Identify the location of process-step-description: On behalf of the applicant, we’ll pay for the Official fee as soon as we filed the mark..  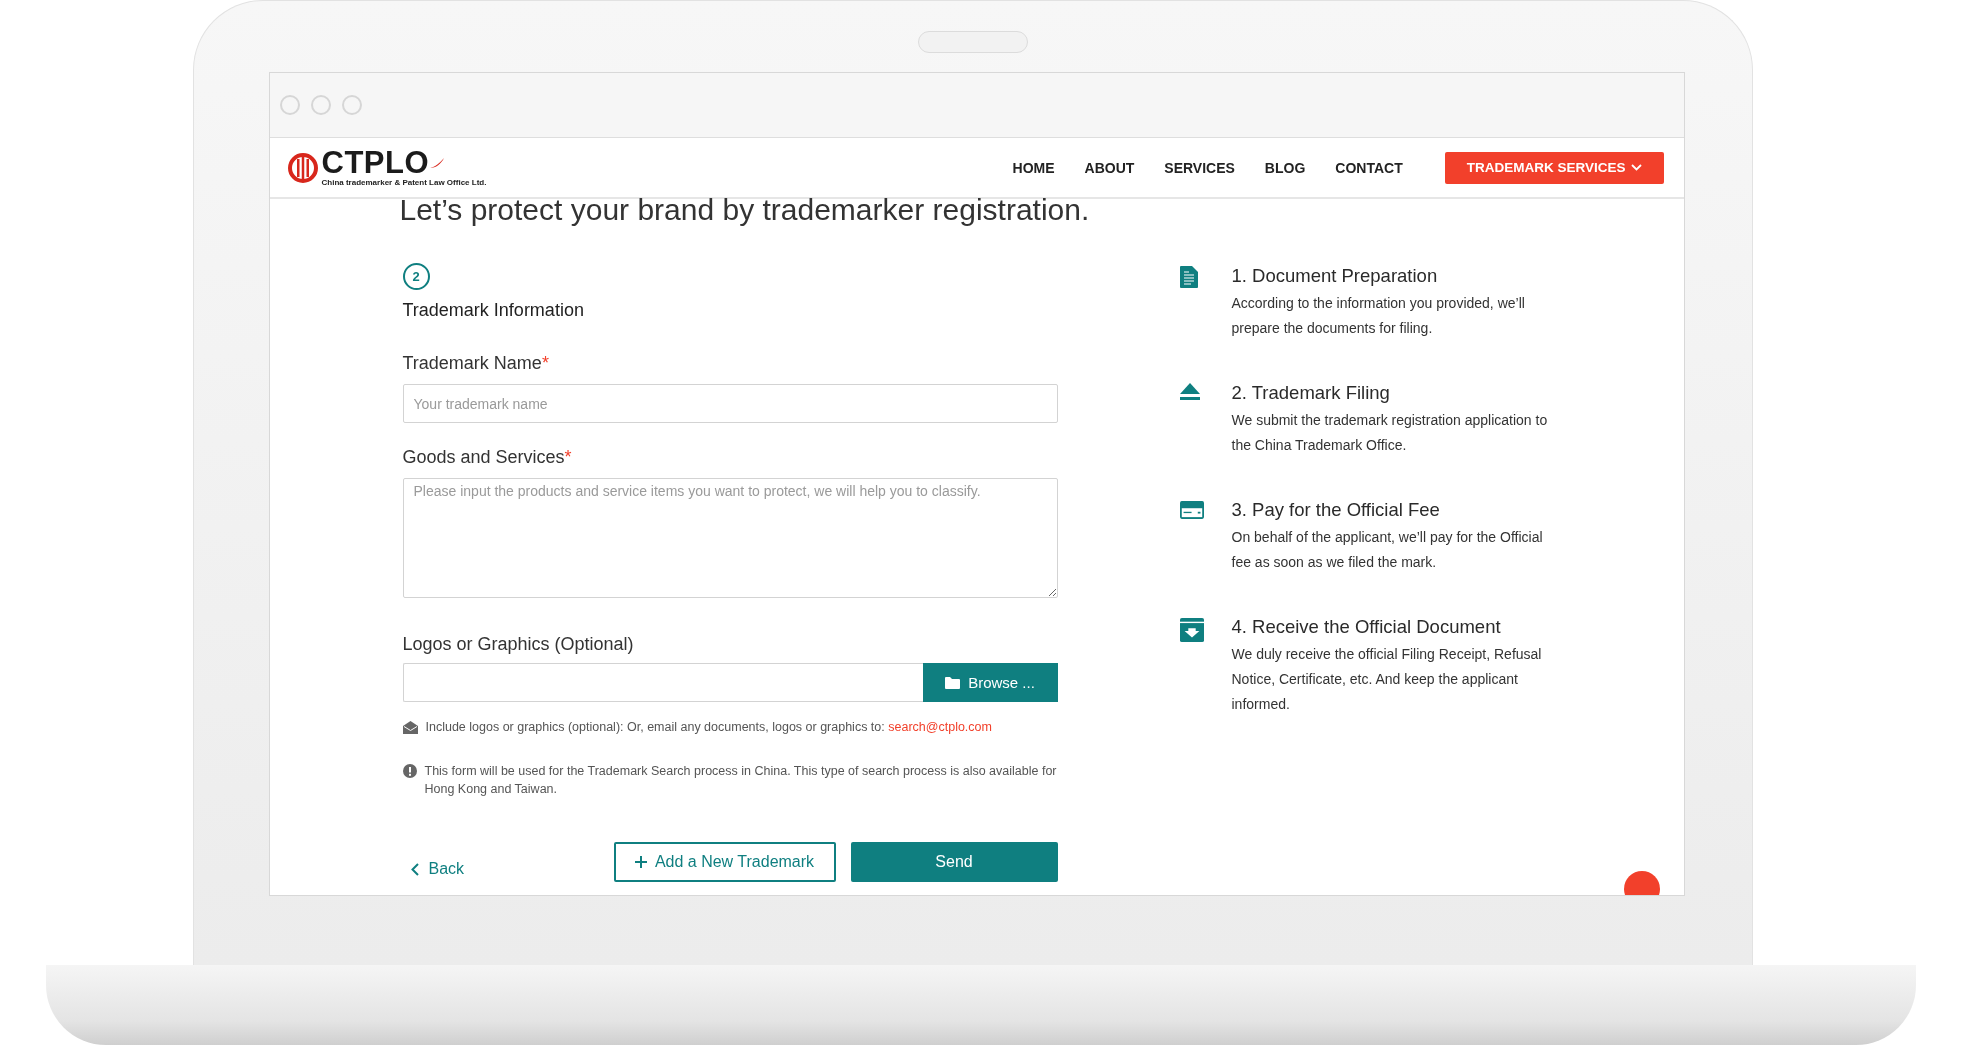
(1387, 550).